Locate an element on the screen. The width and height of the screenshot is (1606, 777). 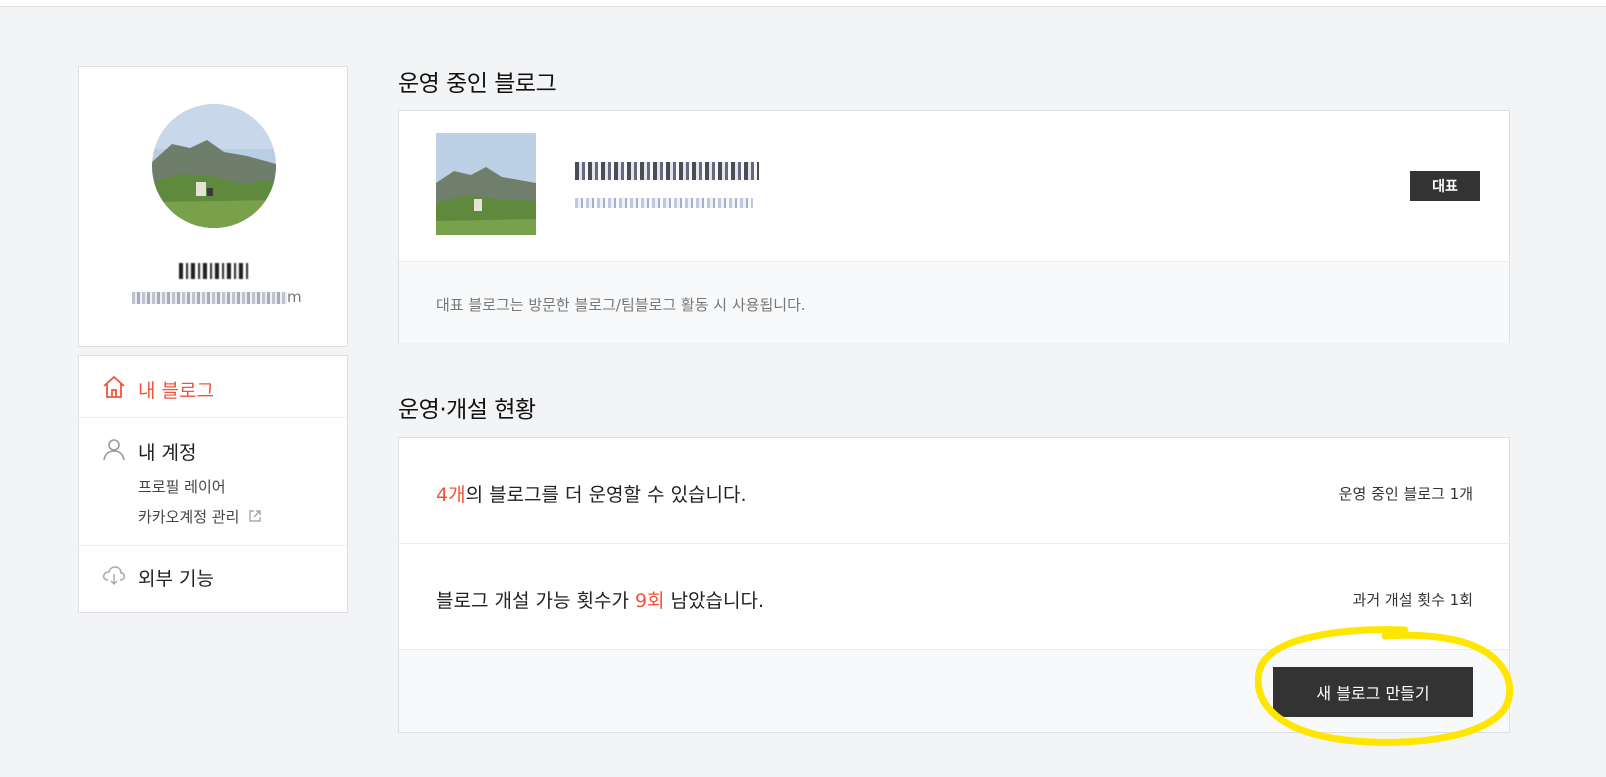
side-nav: 내 블로그 내 계정 프로필 레이어 카카오계정 관리 외부 기능 is located at coordinates (213, 484).